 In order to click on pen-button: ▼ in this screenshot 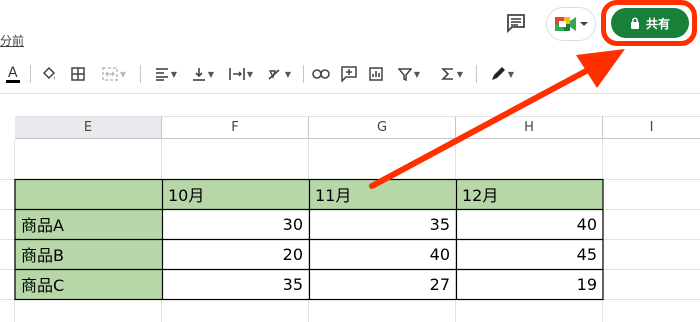, I will do `click(502, 74)`.